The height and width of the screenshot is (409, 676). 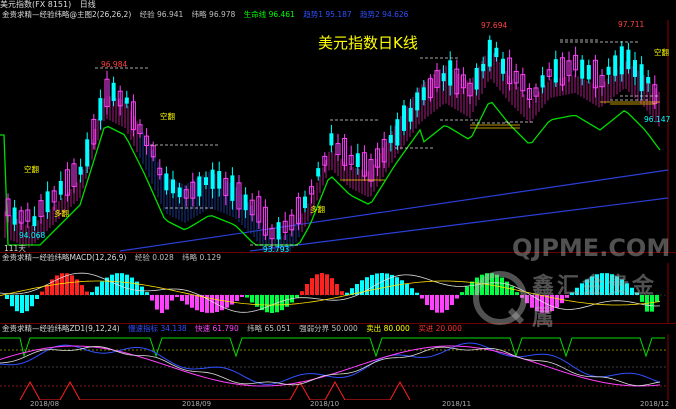 What do you see at coordinates (325, 404) in the screenshot?
I see `date-tick: 2018/10` at bounding box center [325, 404].